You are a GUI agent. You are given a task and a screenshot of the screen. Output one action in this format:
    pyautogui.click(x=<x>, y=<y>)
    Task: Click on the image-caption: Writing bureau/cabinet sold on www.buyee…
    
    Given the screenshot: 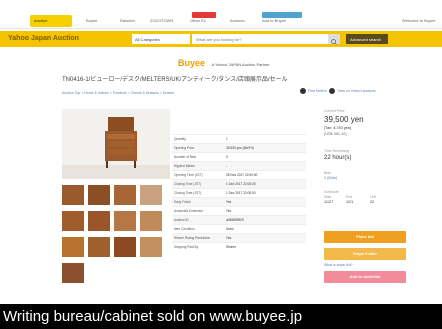 What is the action you would take?
    pyautogui.click(x=221, y=316)
    